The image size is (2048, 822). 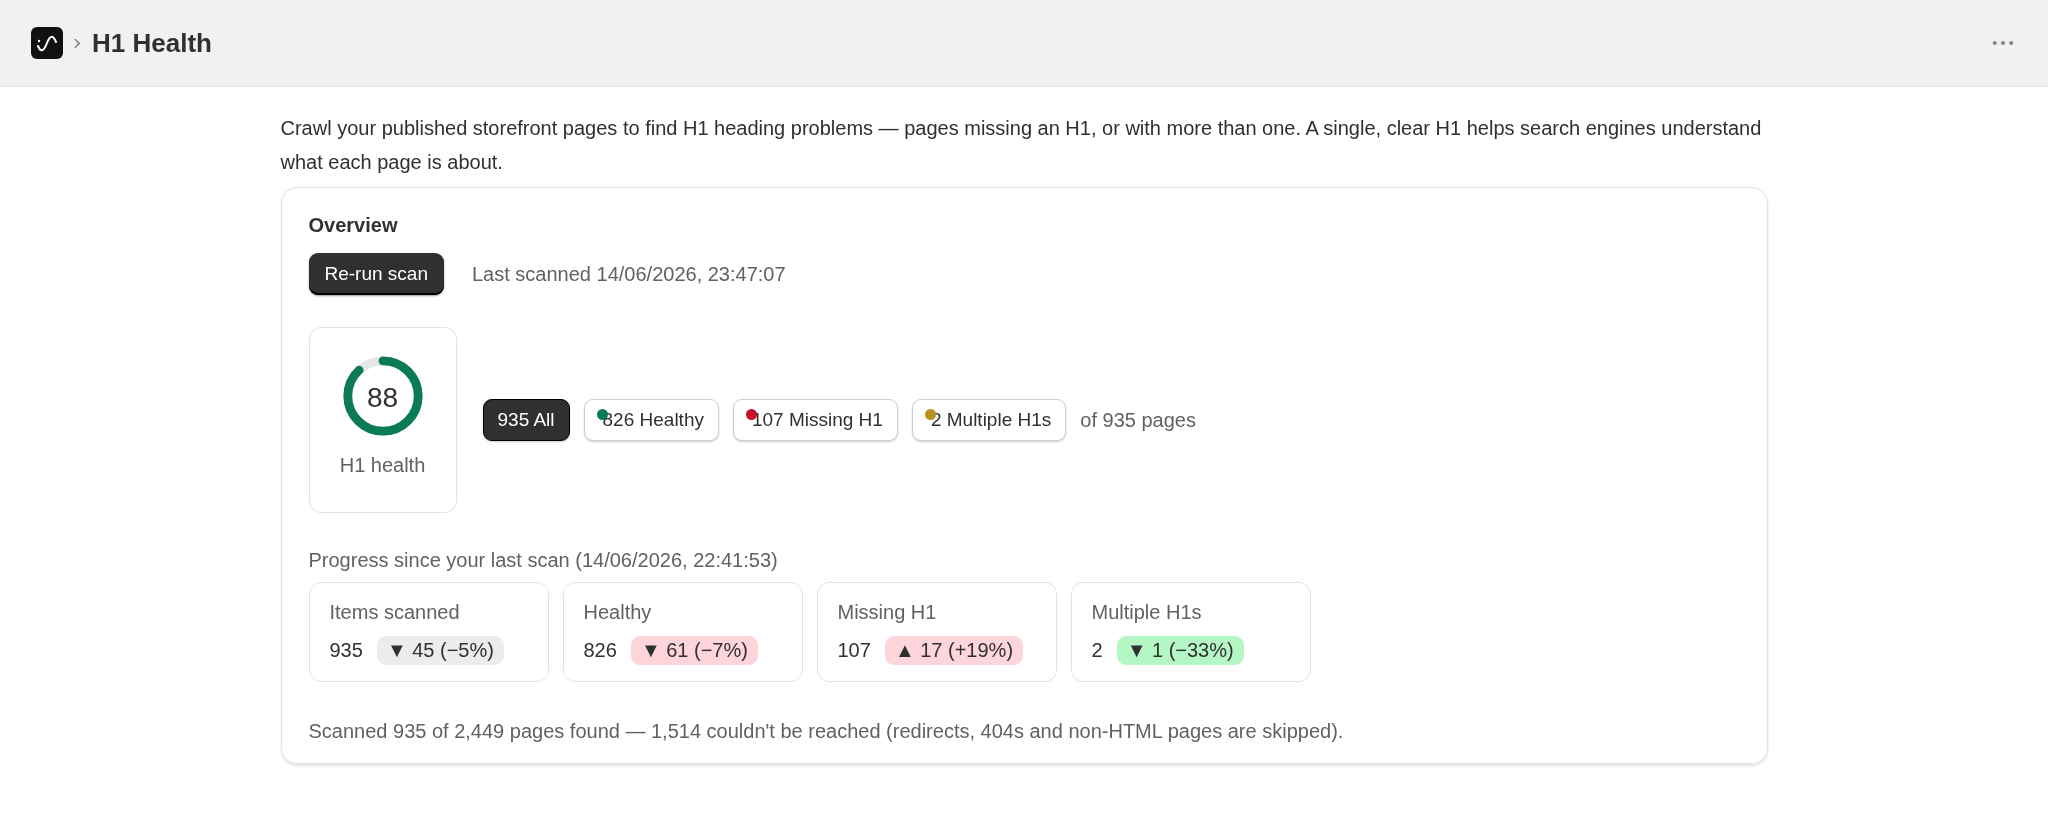 I want to click on stat-value: 935, so click(x=346, y=650).